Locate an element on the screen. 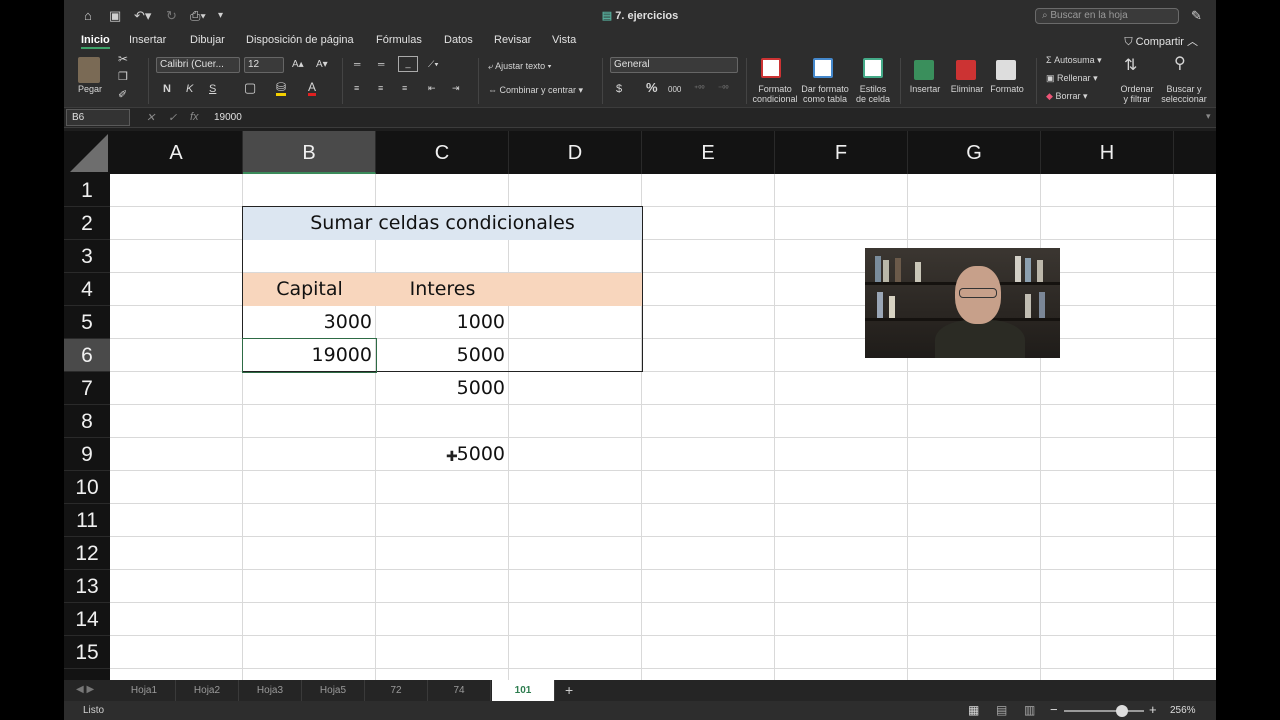 This screenshot has height=720, width=1280. autosum-button: Σ Autosuma ▾ is located at coordinates (1074, 60).